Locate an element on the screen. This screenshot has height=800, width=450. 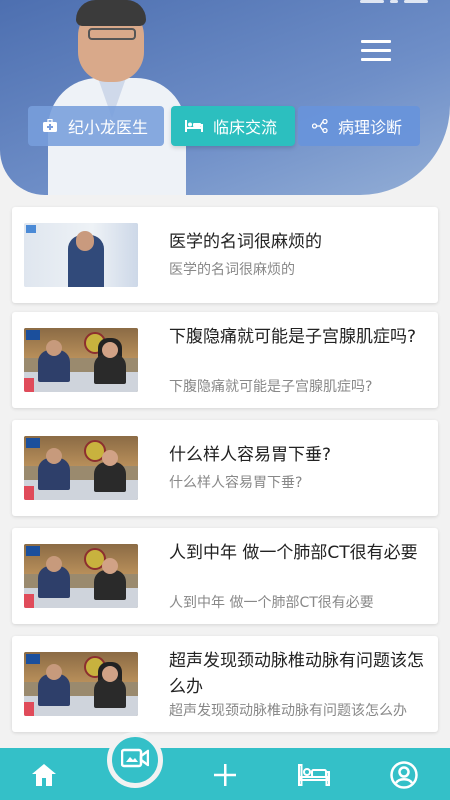
profile-icon is located at coordinates (404, 775).